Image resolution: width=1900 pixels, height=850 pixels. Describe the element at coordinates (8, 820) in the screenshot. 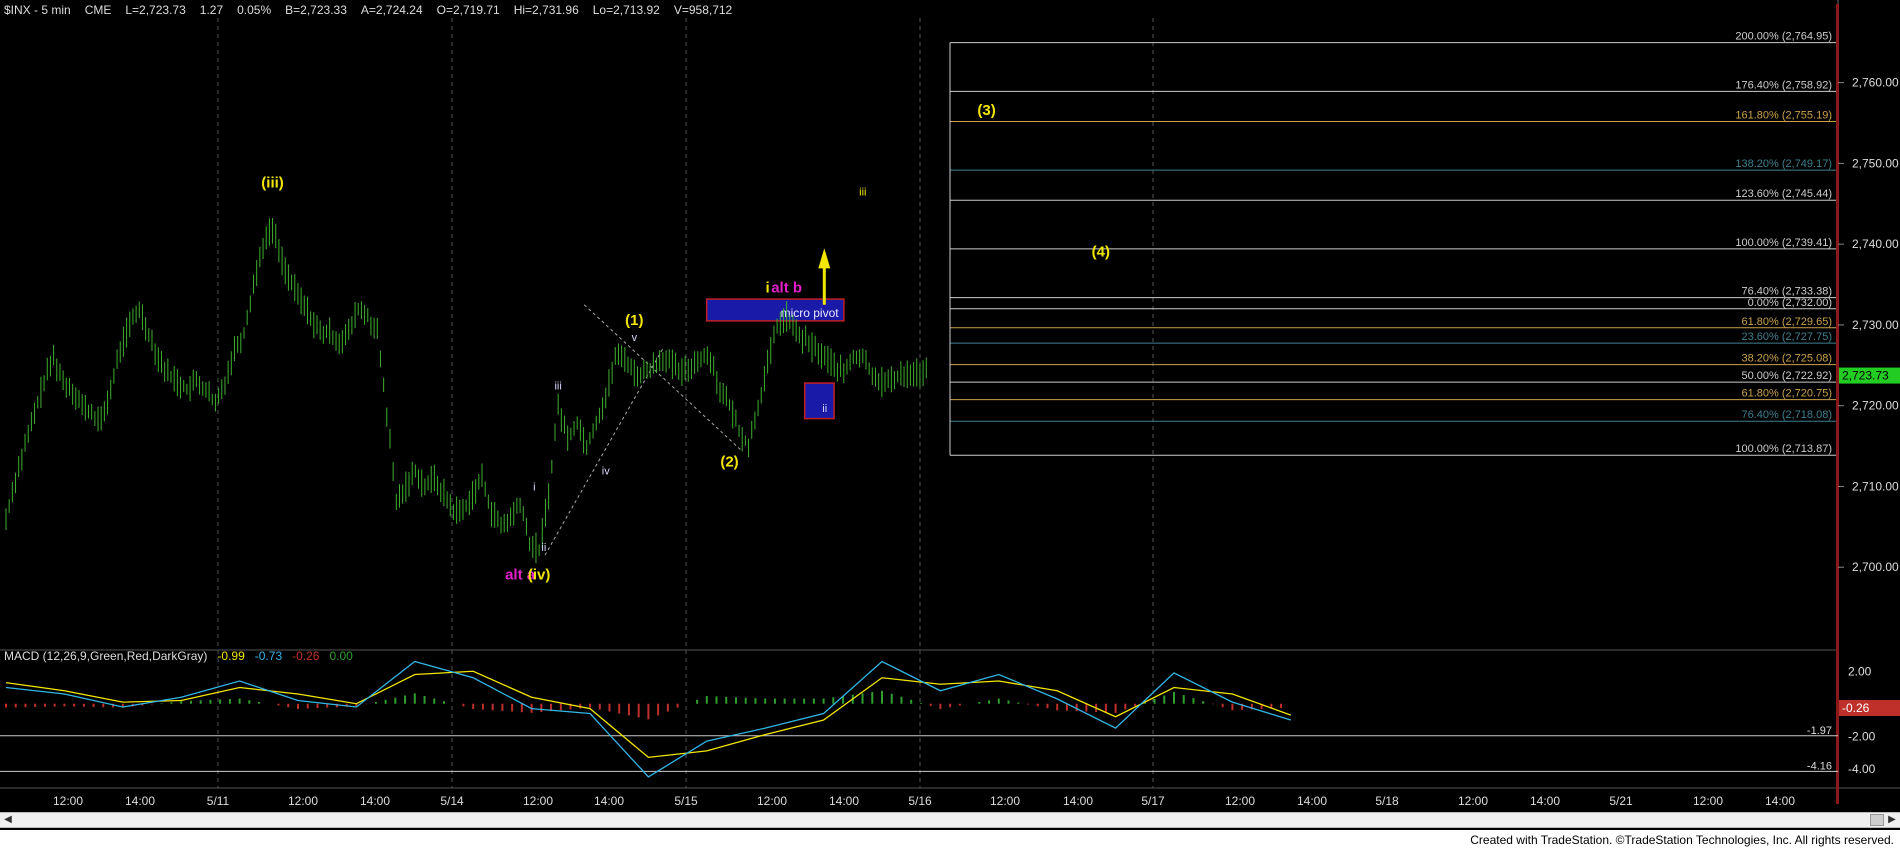

I see `scroll-left-icon: ◀` at that location.